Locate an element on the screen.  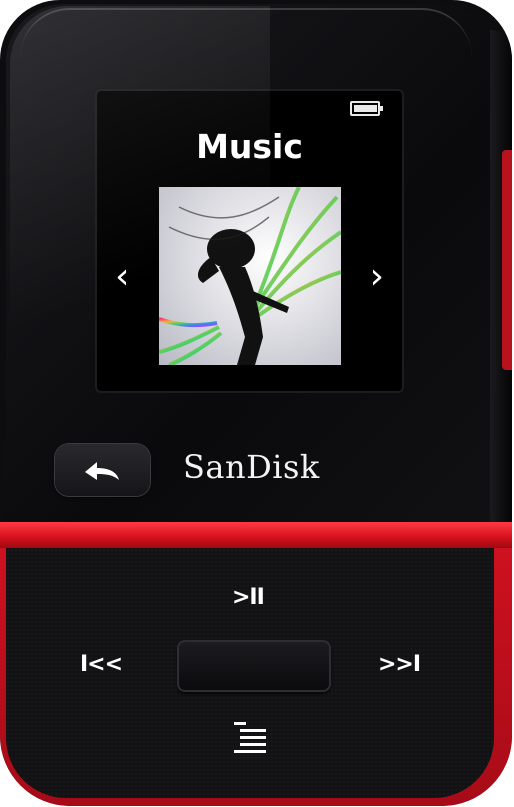
prev-arrow-icon: ‹ is located at coordinates (122, 277).